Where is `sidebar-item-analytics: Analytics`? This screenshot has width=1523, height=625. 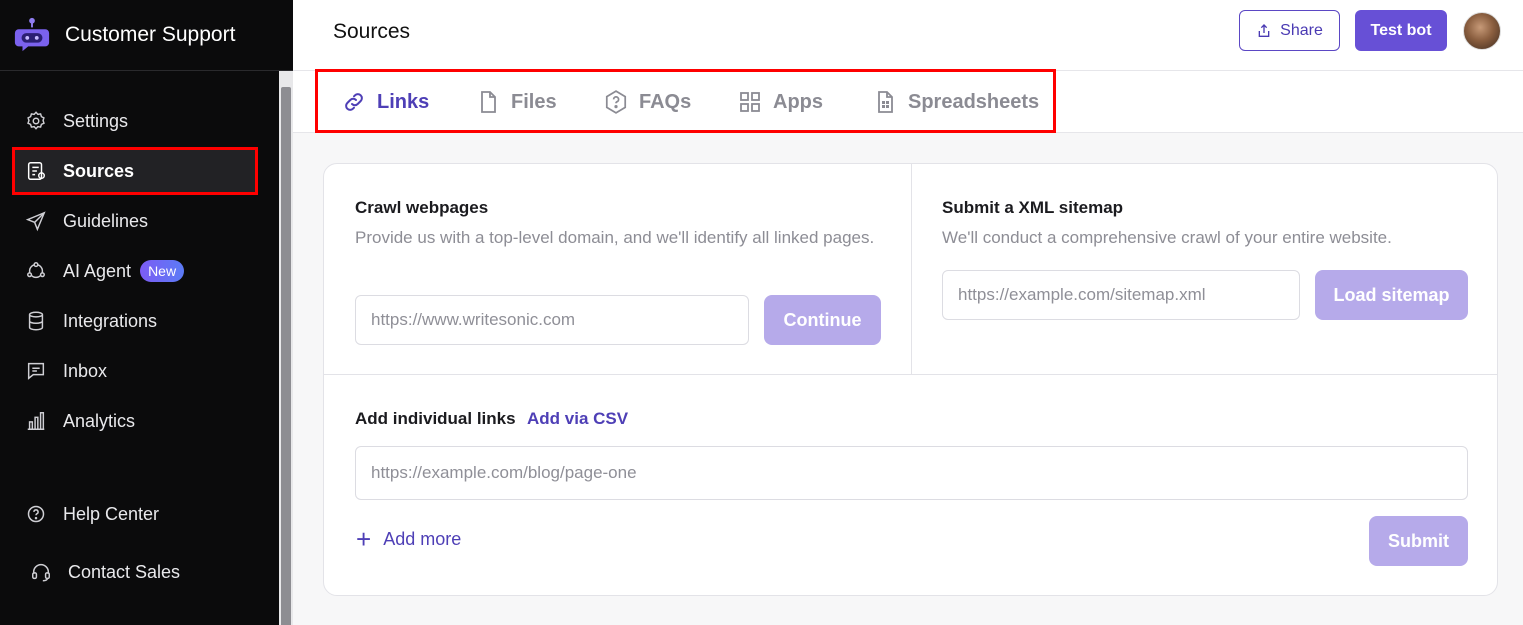 sidebar-item-analytics: Analytics is located at coordinates (135, 421).